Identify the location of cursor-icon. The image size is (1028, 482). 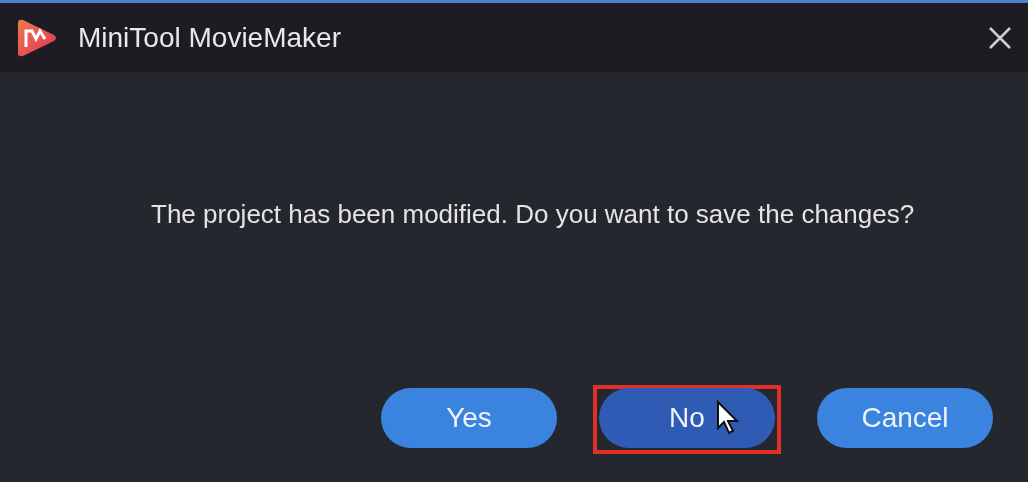
(728, 418).